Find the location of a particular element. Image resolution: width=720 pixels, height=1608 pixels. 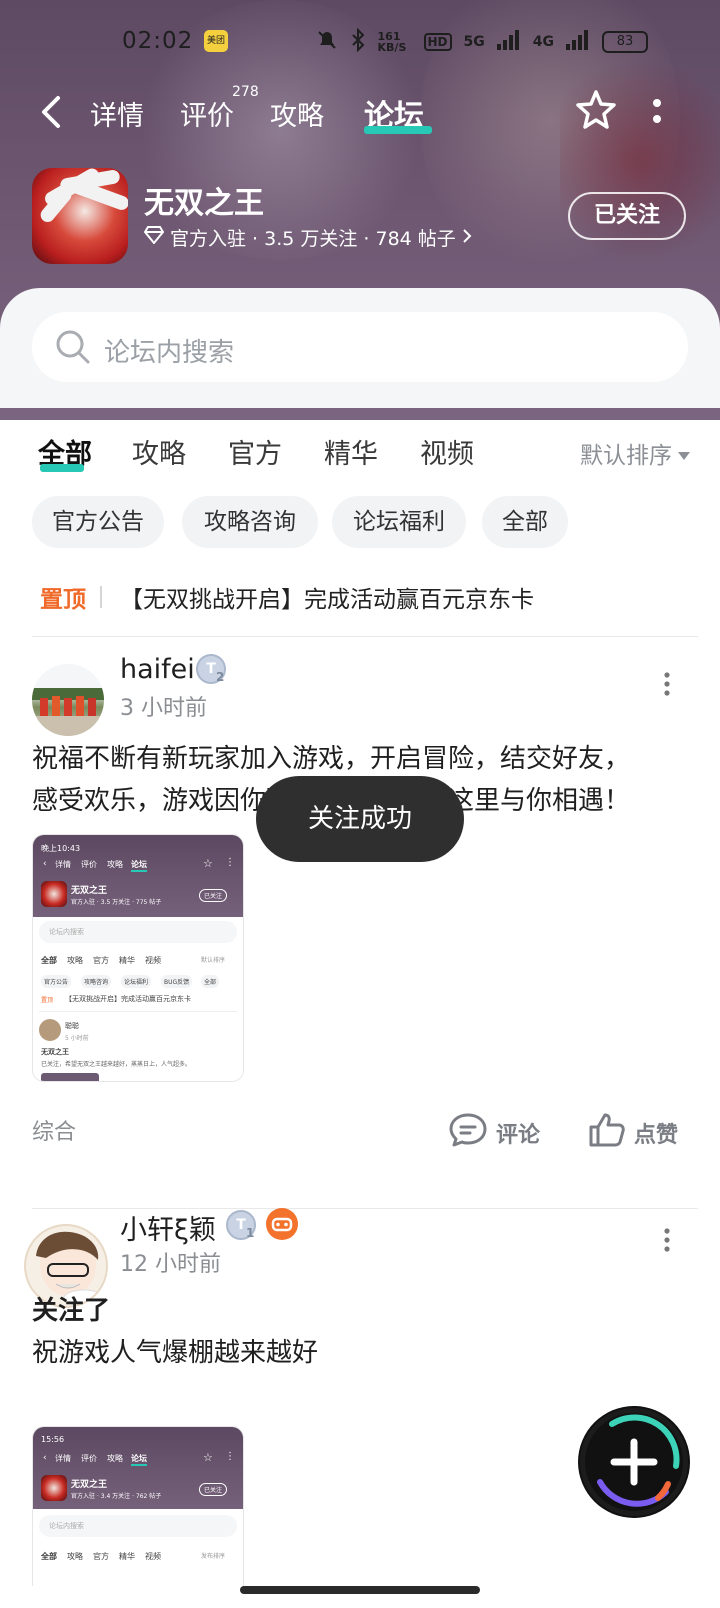

chip-all: 全部 is located at coordinates (525, 522).